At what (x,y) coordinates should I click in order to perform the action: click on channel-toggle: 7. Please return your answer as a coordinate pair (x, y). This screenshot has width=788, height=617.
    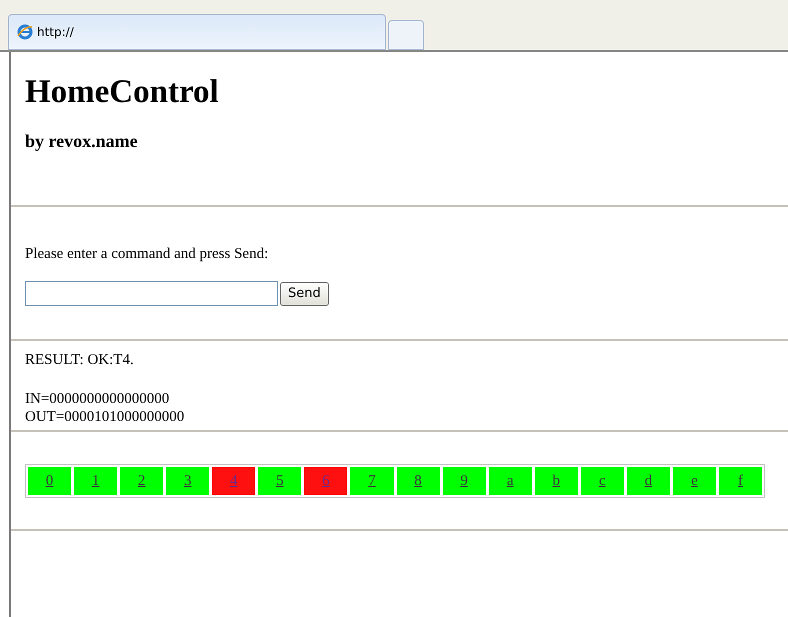
    Looking at the image, I should click on (372, 481).